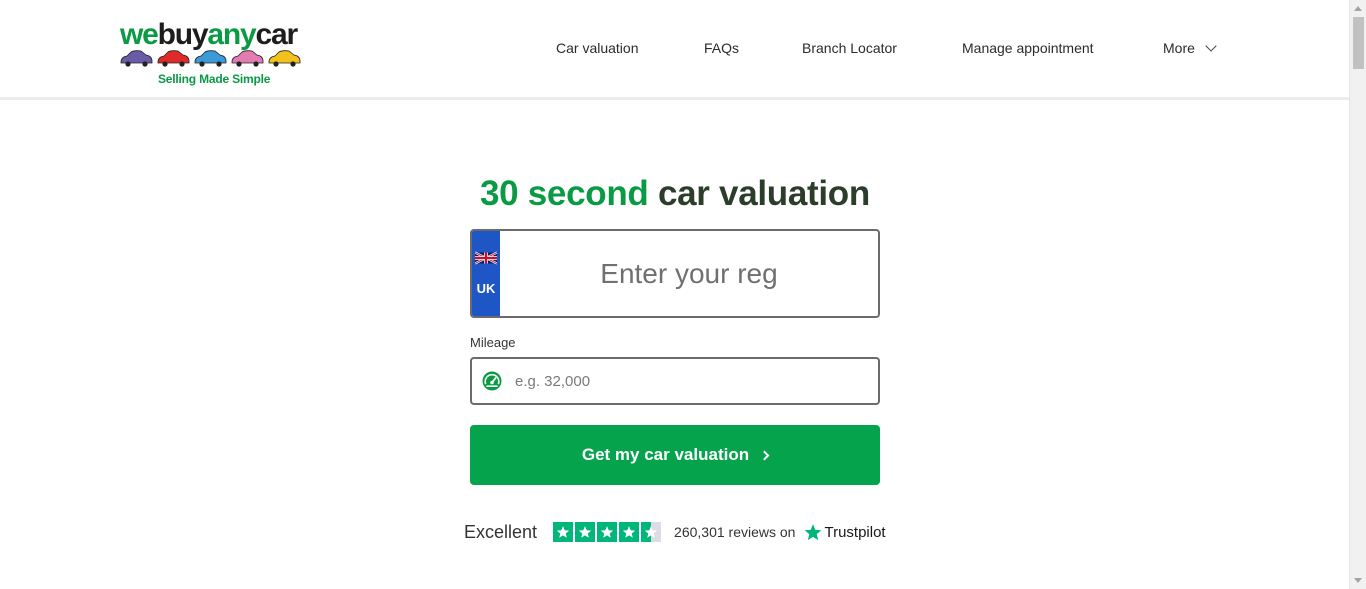  What do you see at coordinates (183, 34) in the screenshot?
I see `logo-part-buy: buy` at bounding box center [183, 34].